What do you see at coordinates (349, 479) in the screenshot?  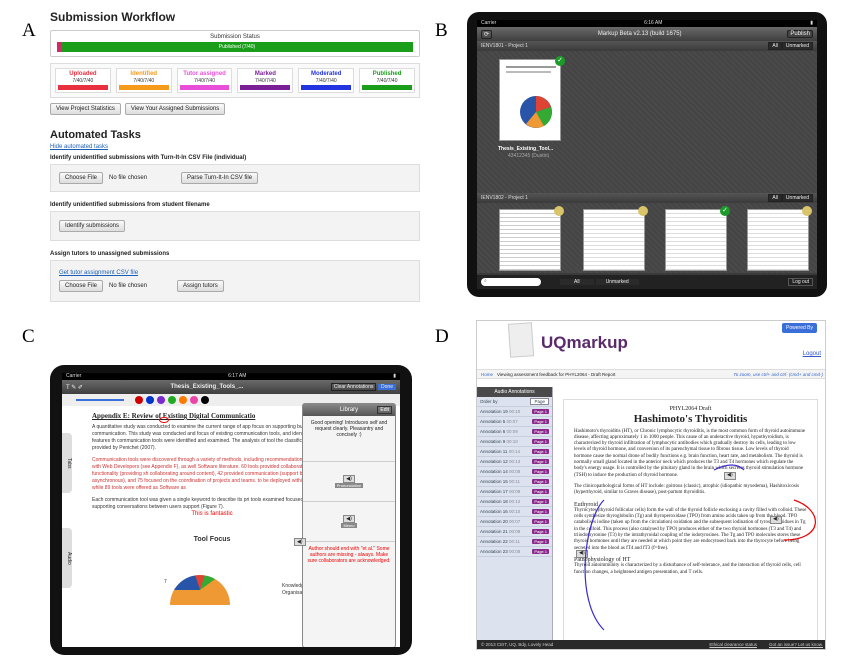 I see `speaker-icon: ◀)` at bounding box center [349, 479].